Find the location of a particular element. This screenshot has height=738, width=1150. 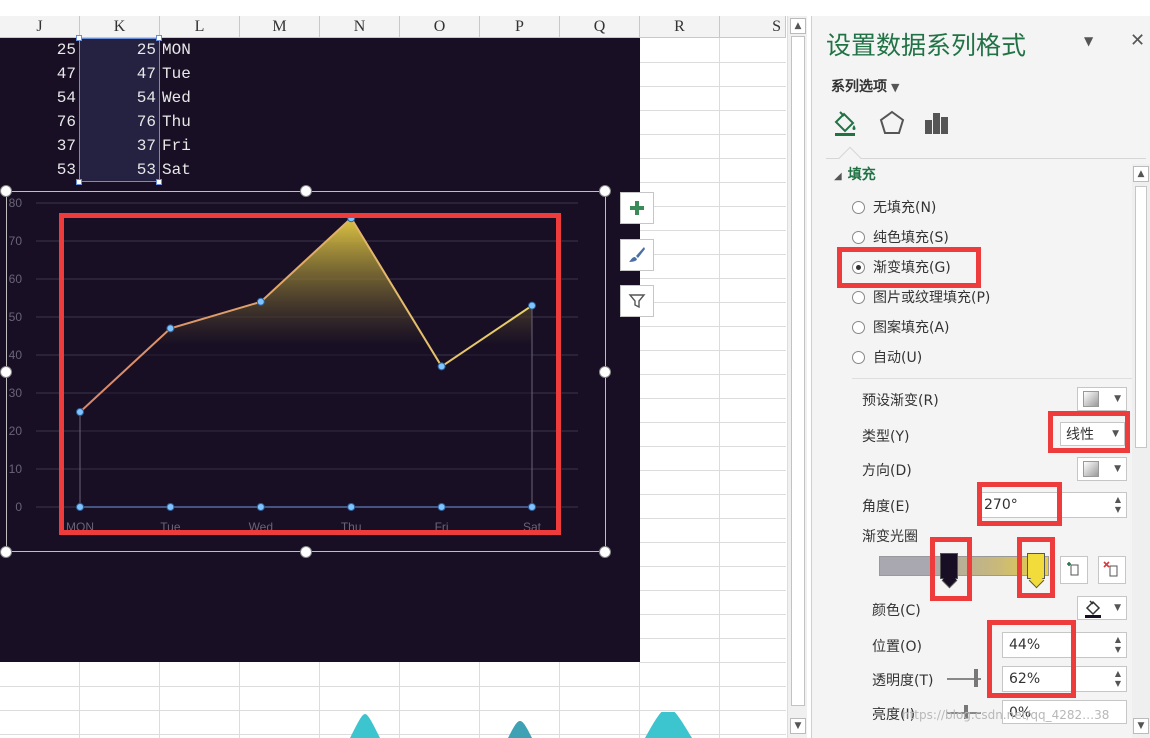

color-picker-dropdown: ▼ is located at coordinates (1102, 608).